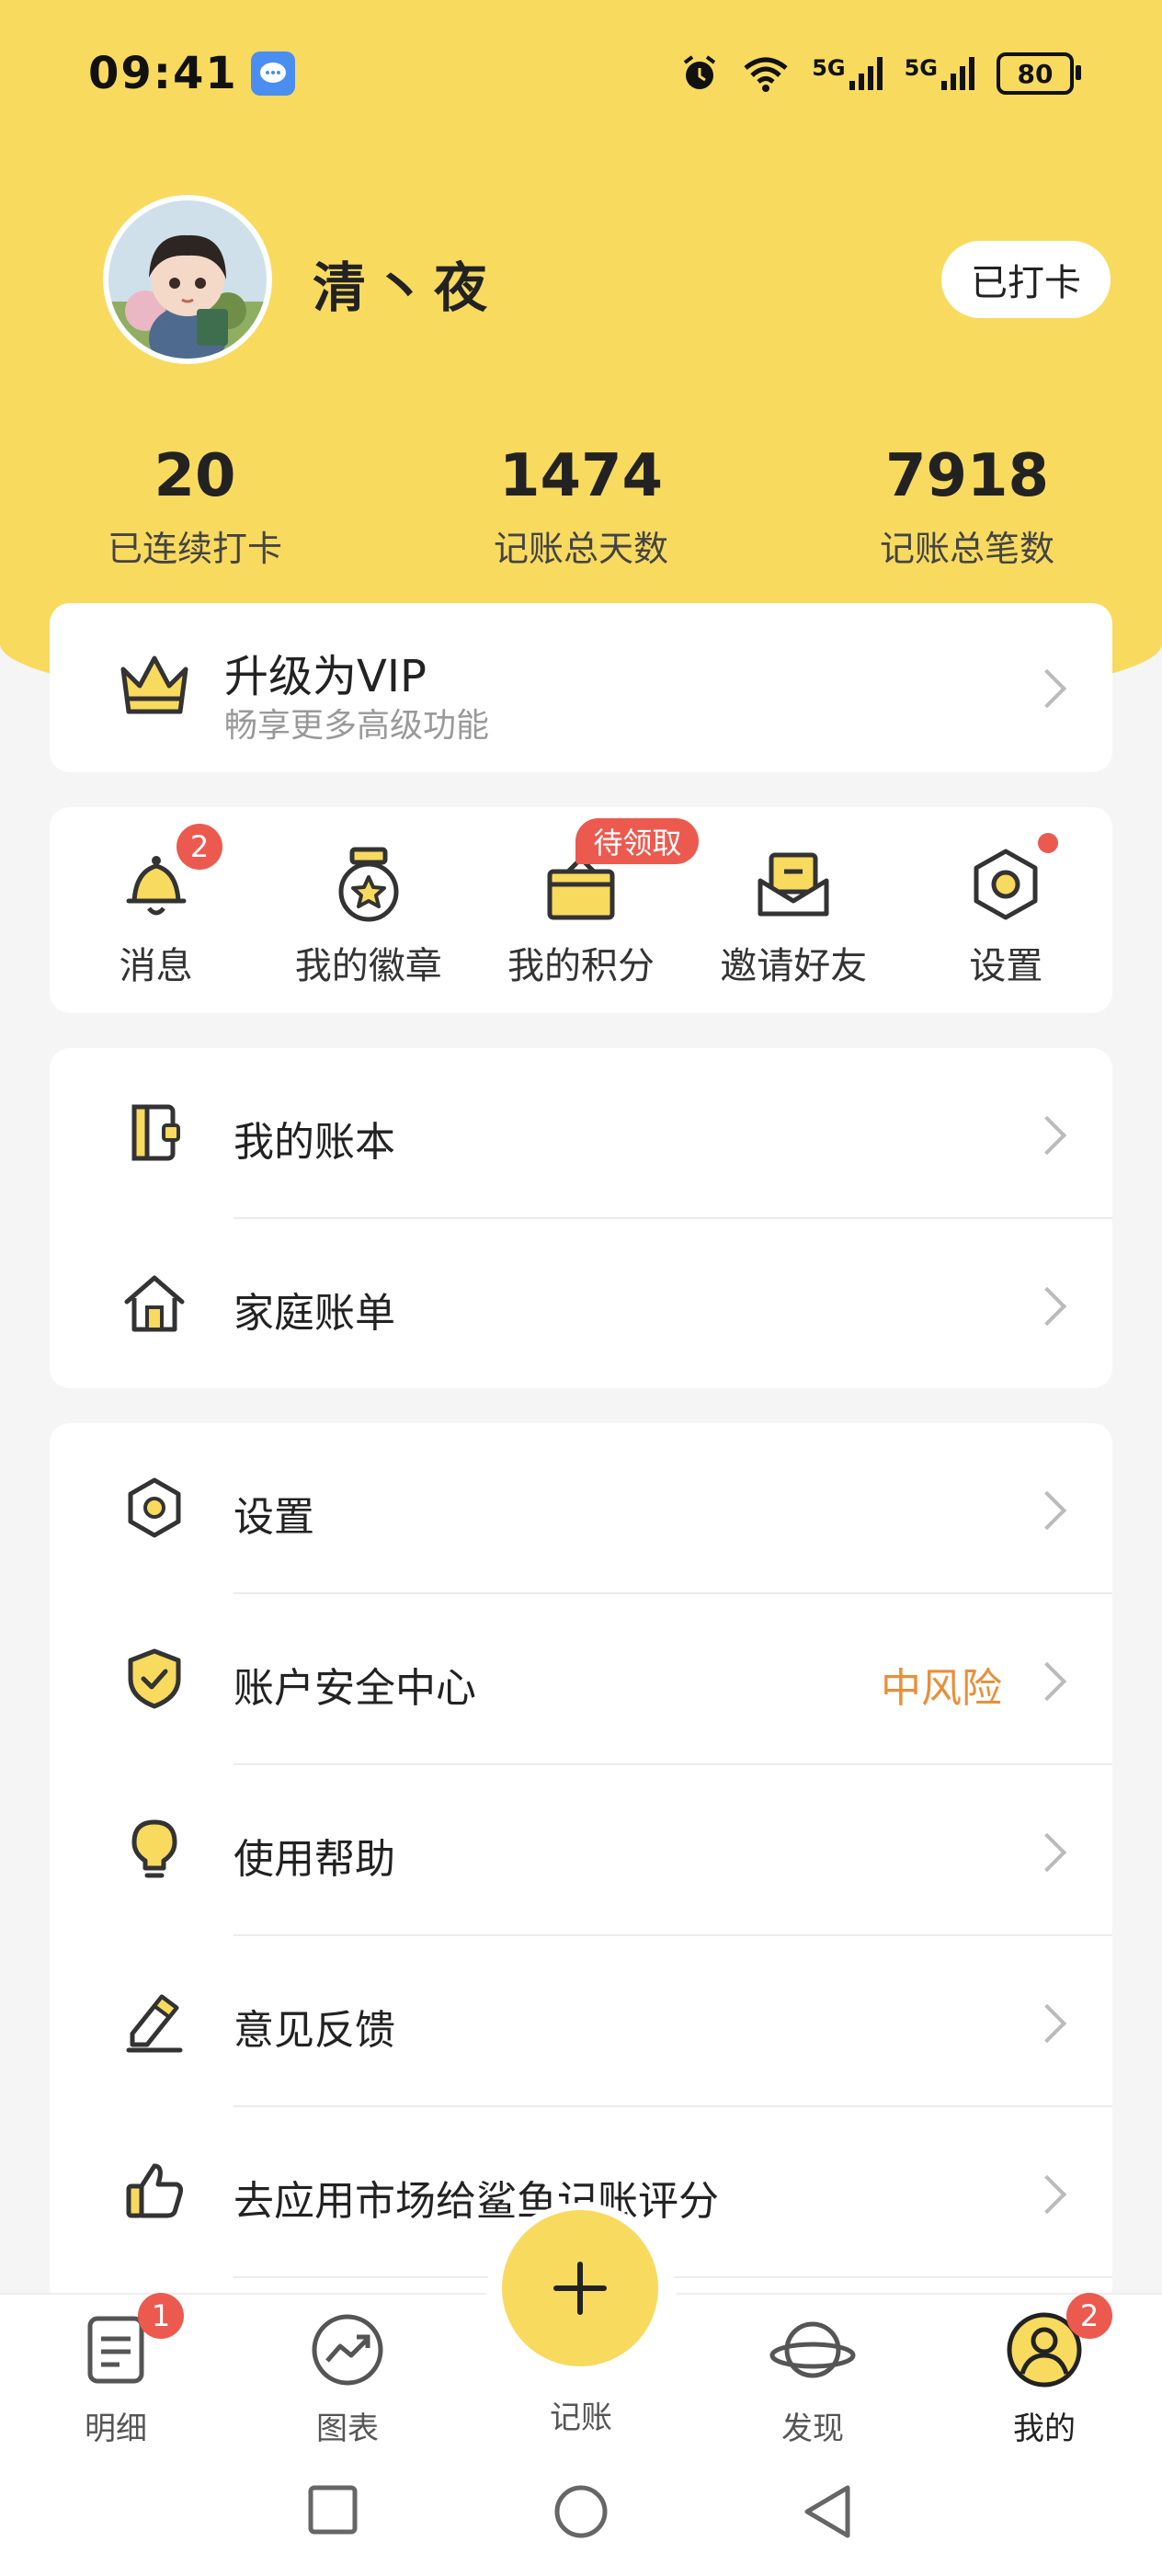 The height and width of the screenshot is (2576, 1162). I want to click on list-item-account-security: 账户安全中心 中风险, so click(581, 1679).